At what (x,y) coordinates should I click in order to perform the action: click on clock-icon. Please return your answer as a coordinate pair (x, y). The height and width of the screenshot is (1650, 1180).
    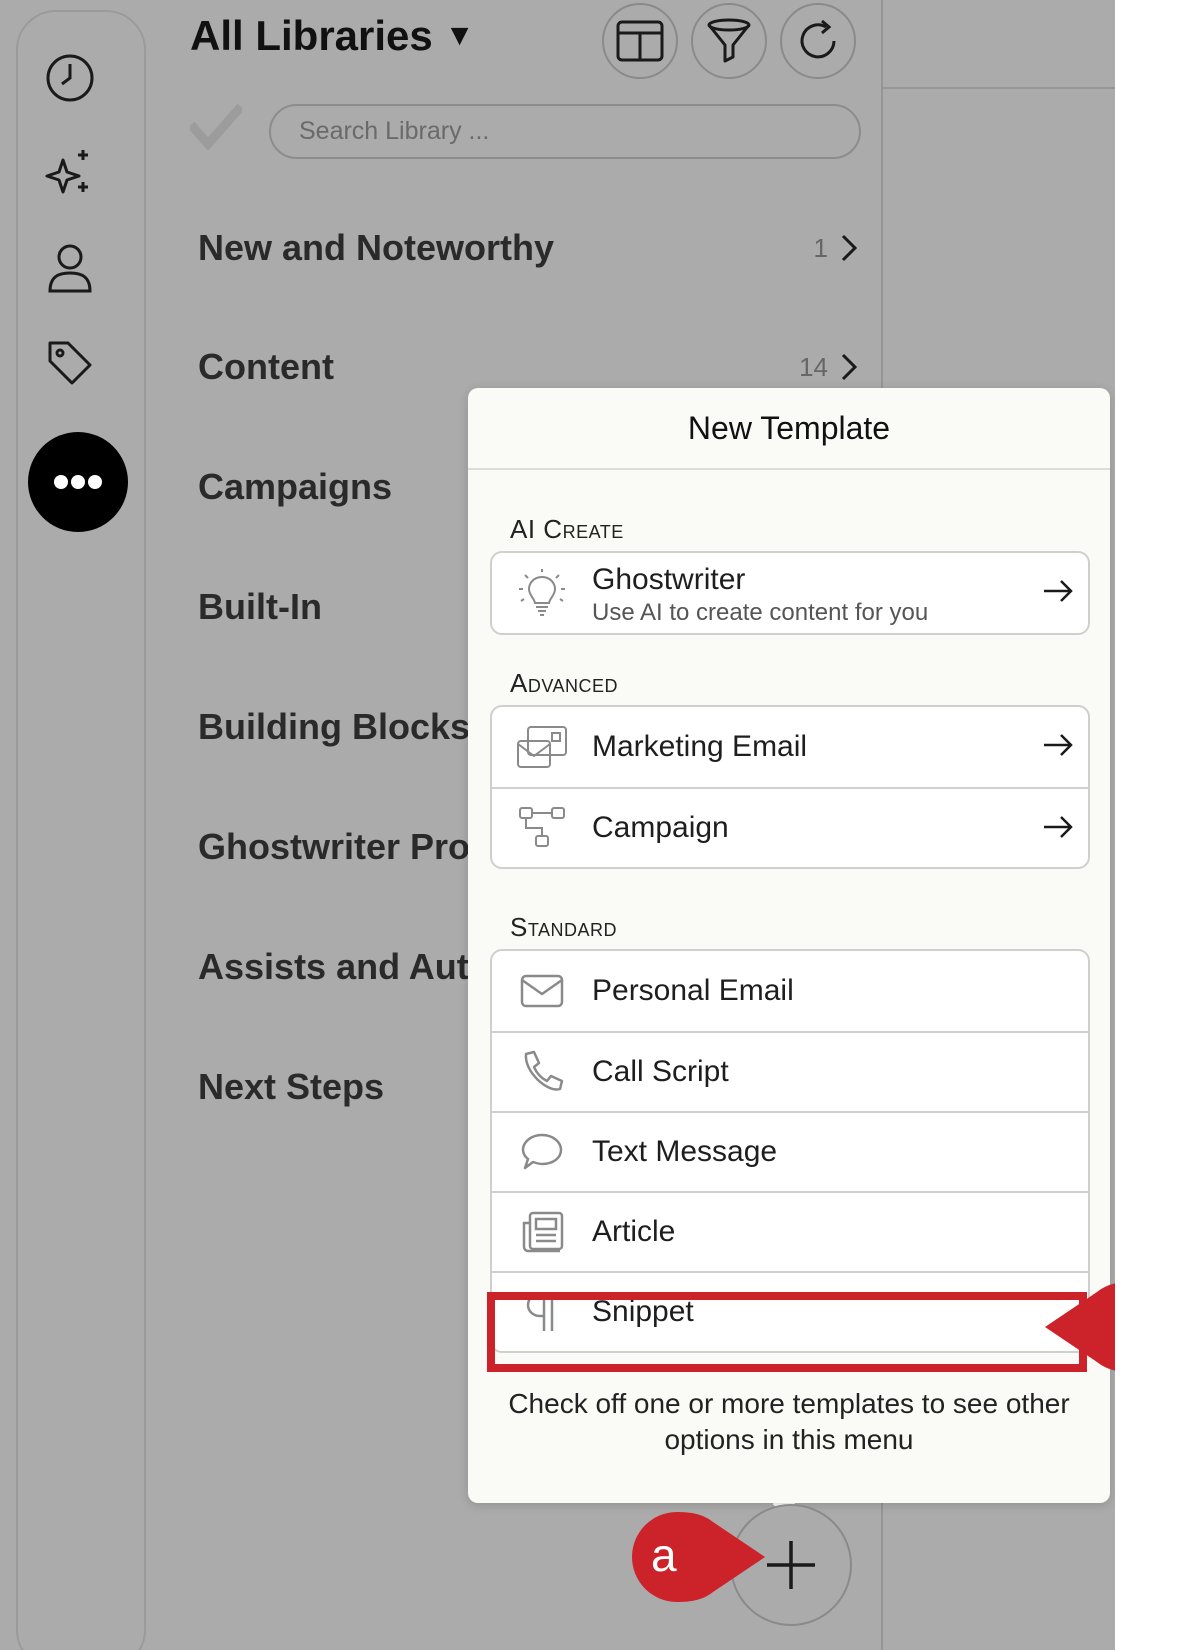
    Looking at the image, I should click on (70, 78).